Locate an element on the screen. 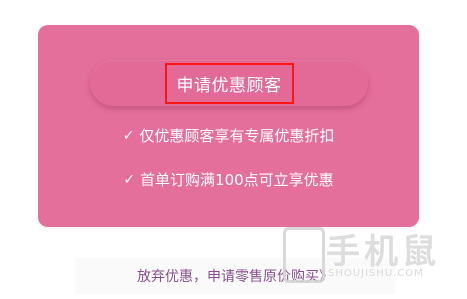  benefit-item: ✓ 仅优惠顾客享有专属优惠折扣 is located at coordinates (228, 135).